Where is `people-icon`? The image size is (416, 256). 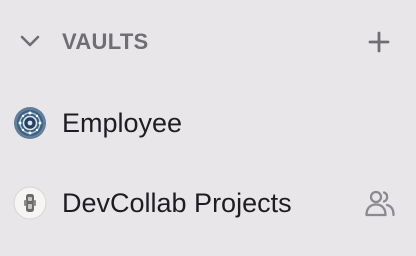 people-icon is located at coordinates (380, 203).